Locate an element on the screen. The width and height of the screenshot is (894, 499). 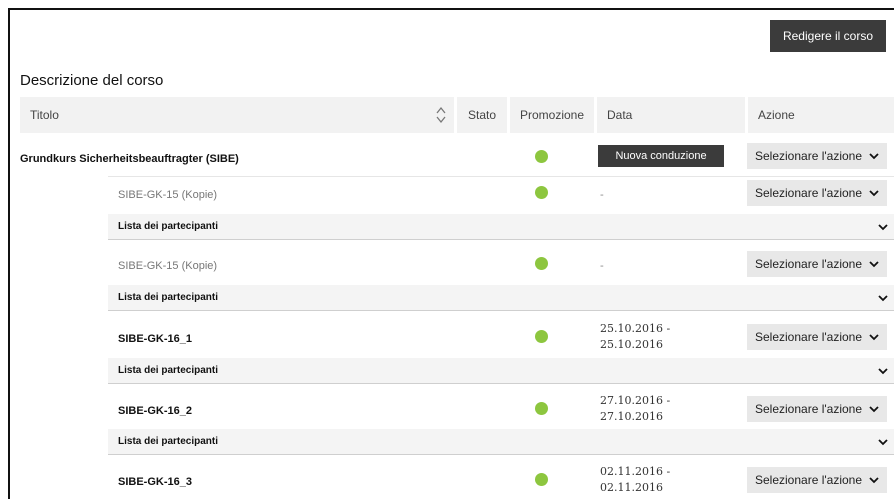
header-azione: Azione is located at coordinates (821, 115).